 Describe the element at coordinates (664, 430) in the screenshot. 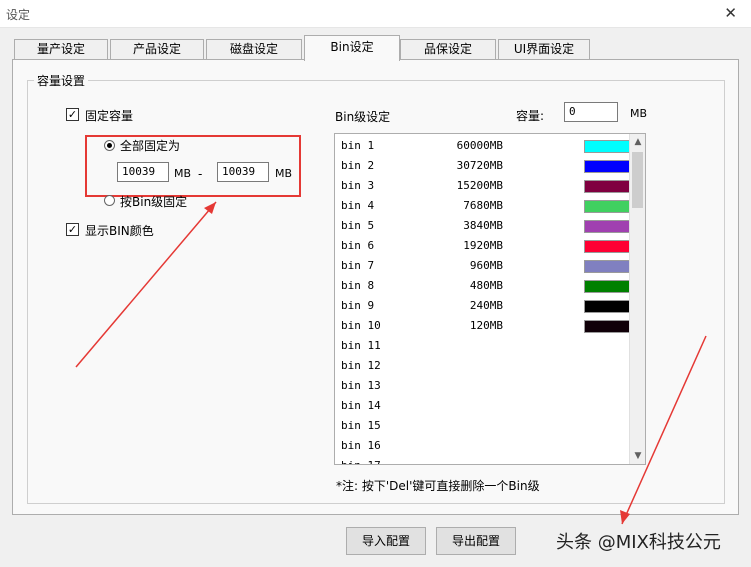

I see `arrow-line-right` at that location.